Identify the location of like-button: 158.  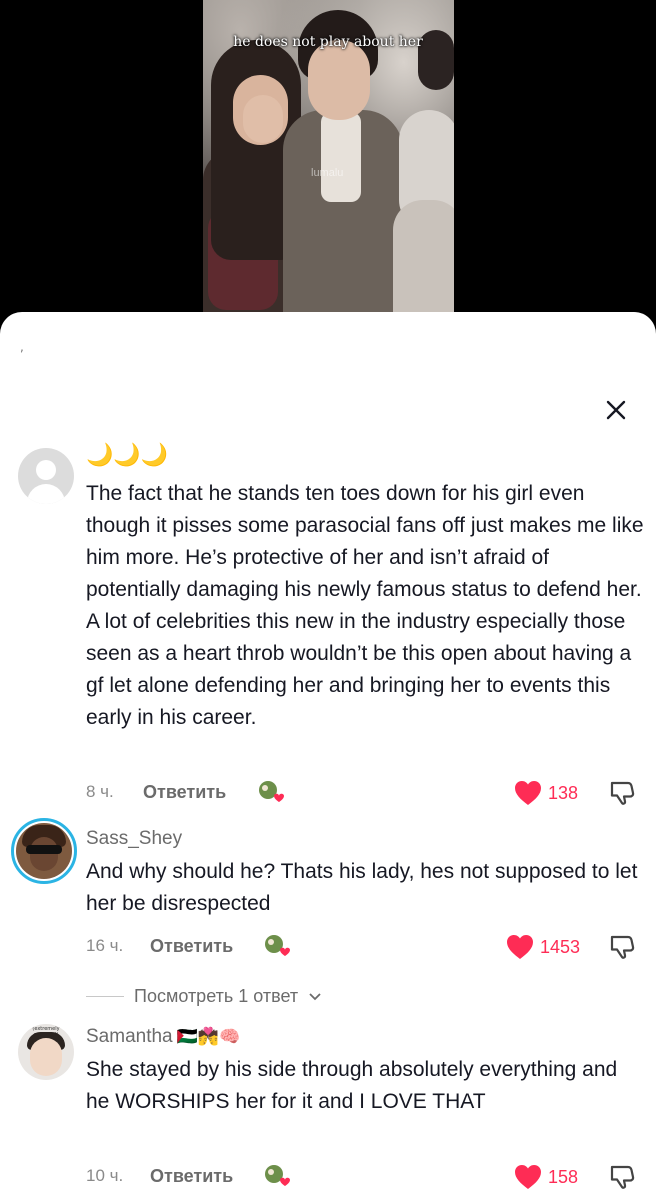
(546, 1177).